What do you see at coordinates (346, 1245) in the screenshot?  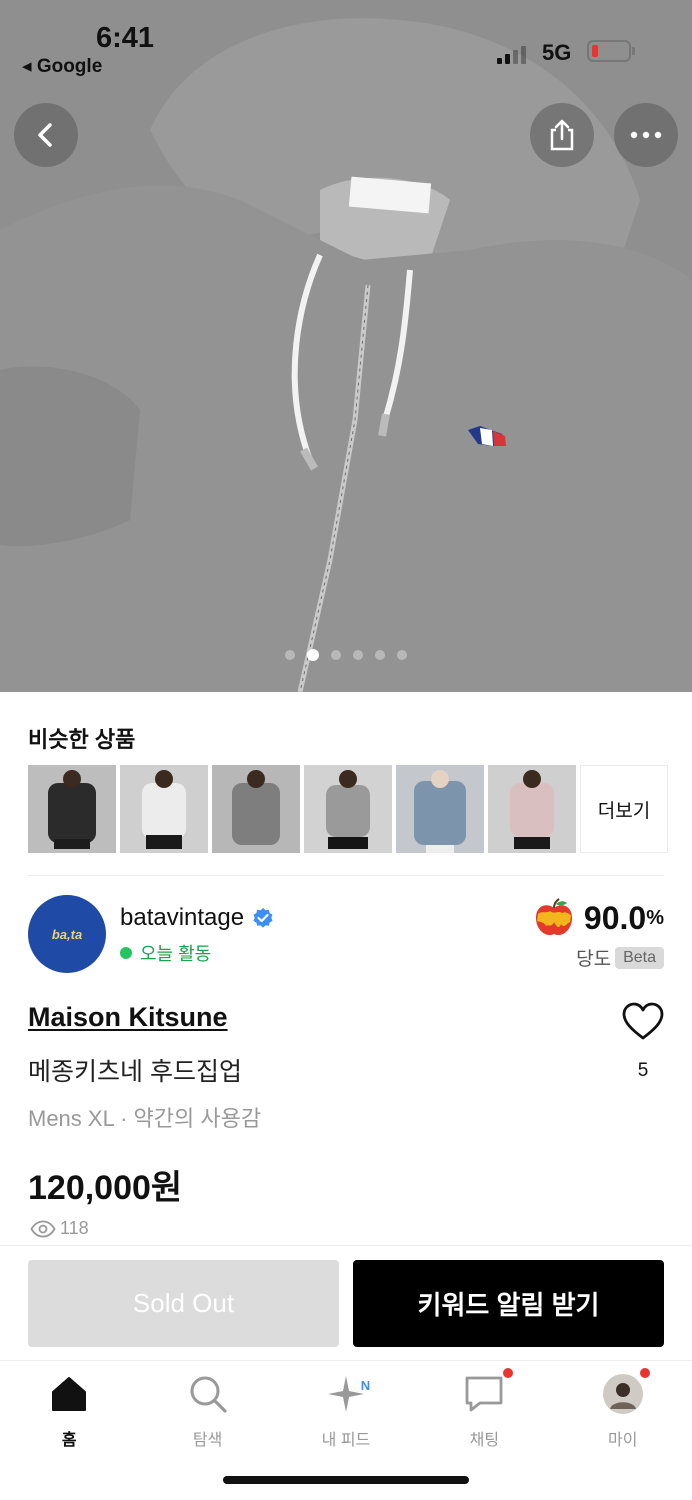 I see `action-divider` at bounding box center [346, 1245].